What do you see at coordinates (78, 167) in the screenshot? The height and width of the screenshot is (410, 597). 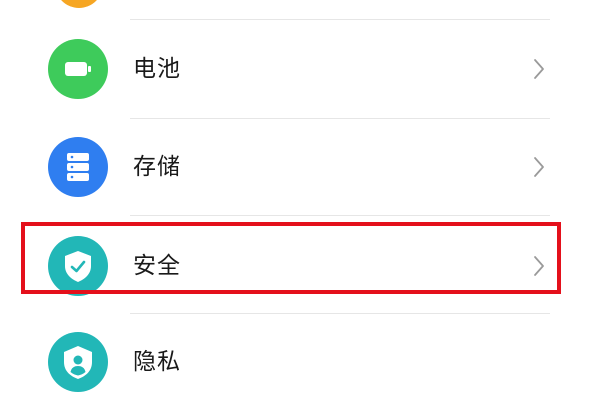 I see `storage-icon` at bounding box center [78, 167].